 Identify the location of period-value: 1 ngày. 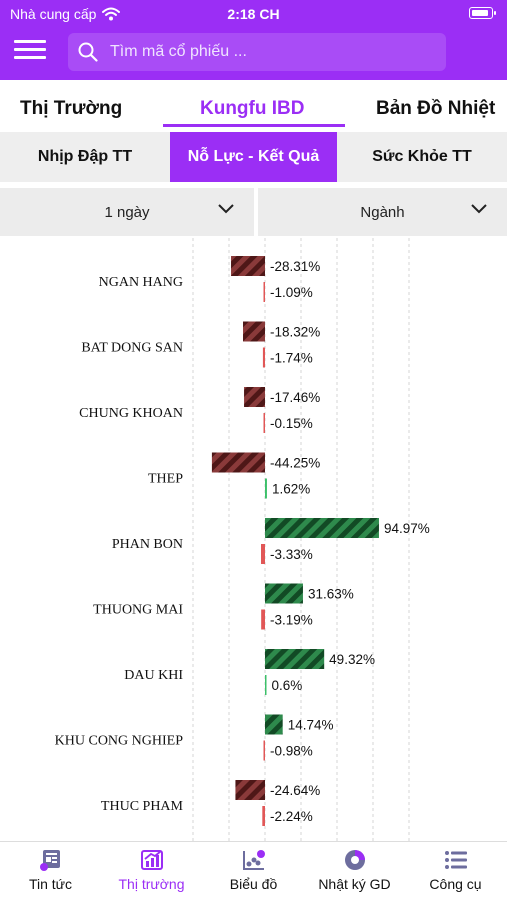
(127, 212).